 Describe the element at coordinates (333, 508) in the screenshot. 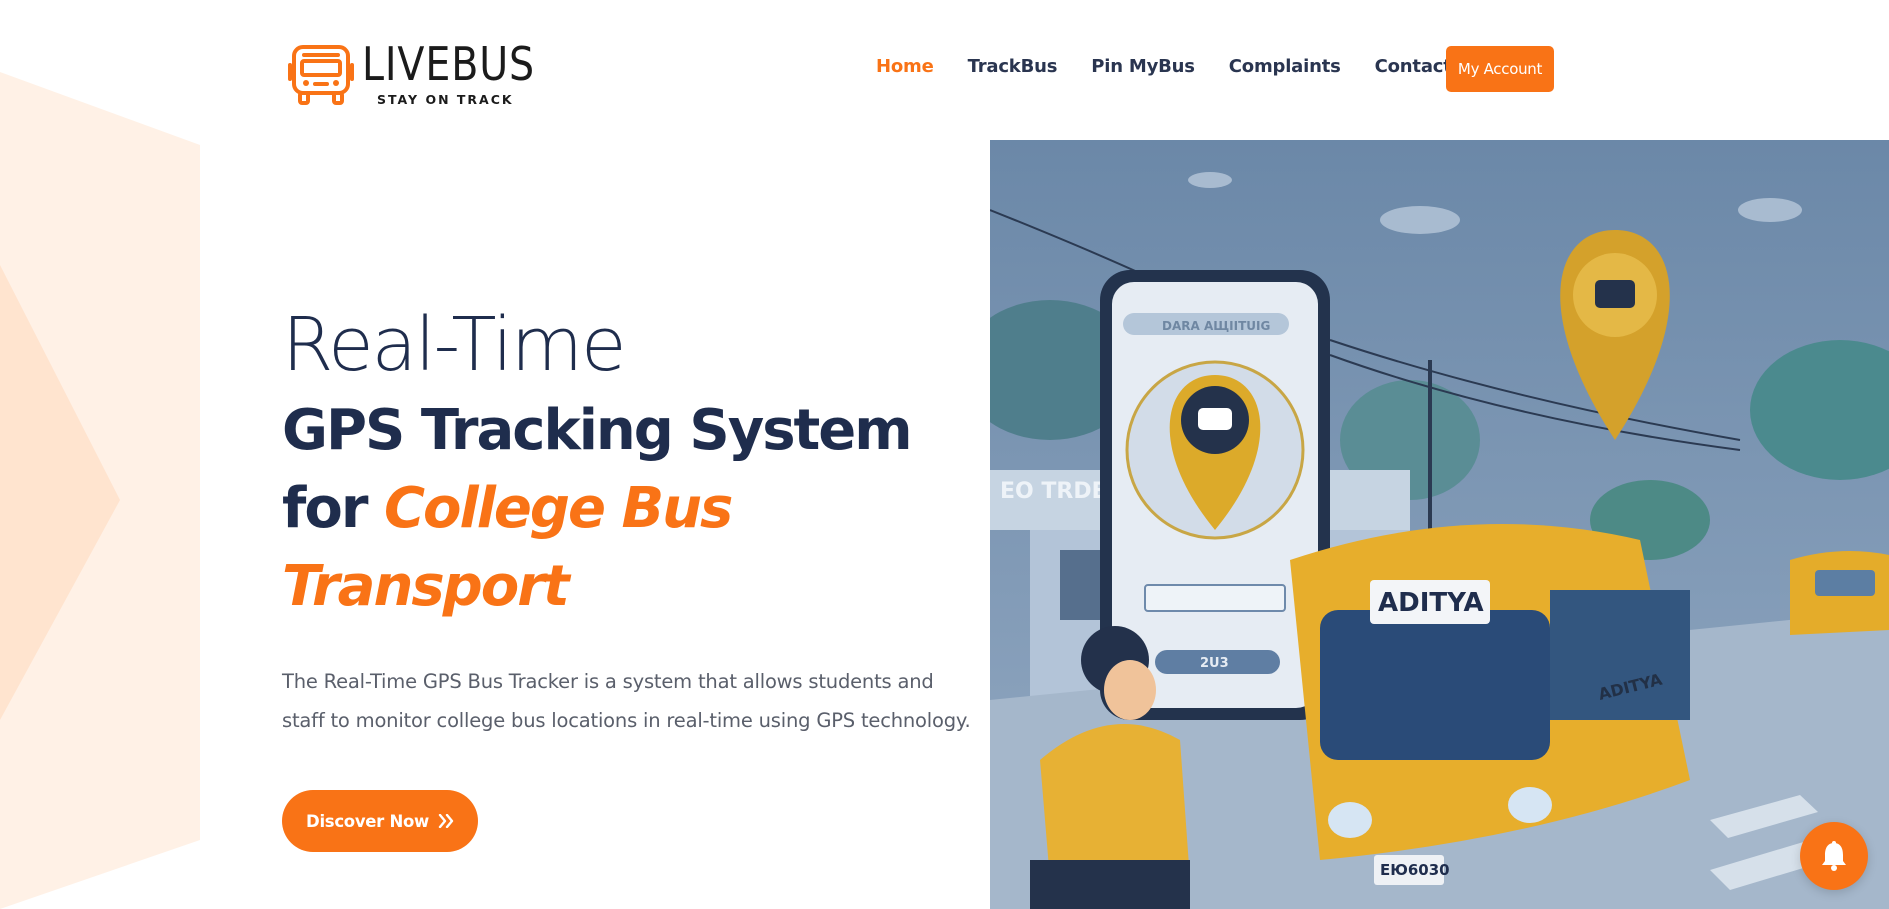

I see `hero-title-prefix: for` at that location.